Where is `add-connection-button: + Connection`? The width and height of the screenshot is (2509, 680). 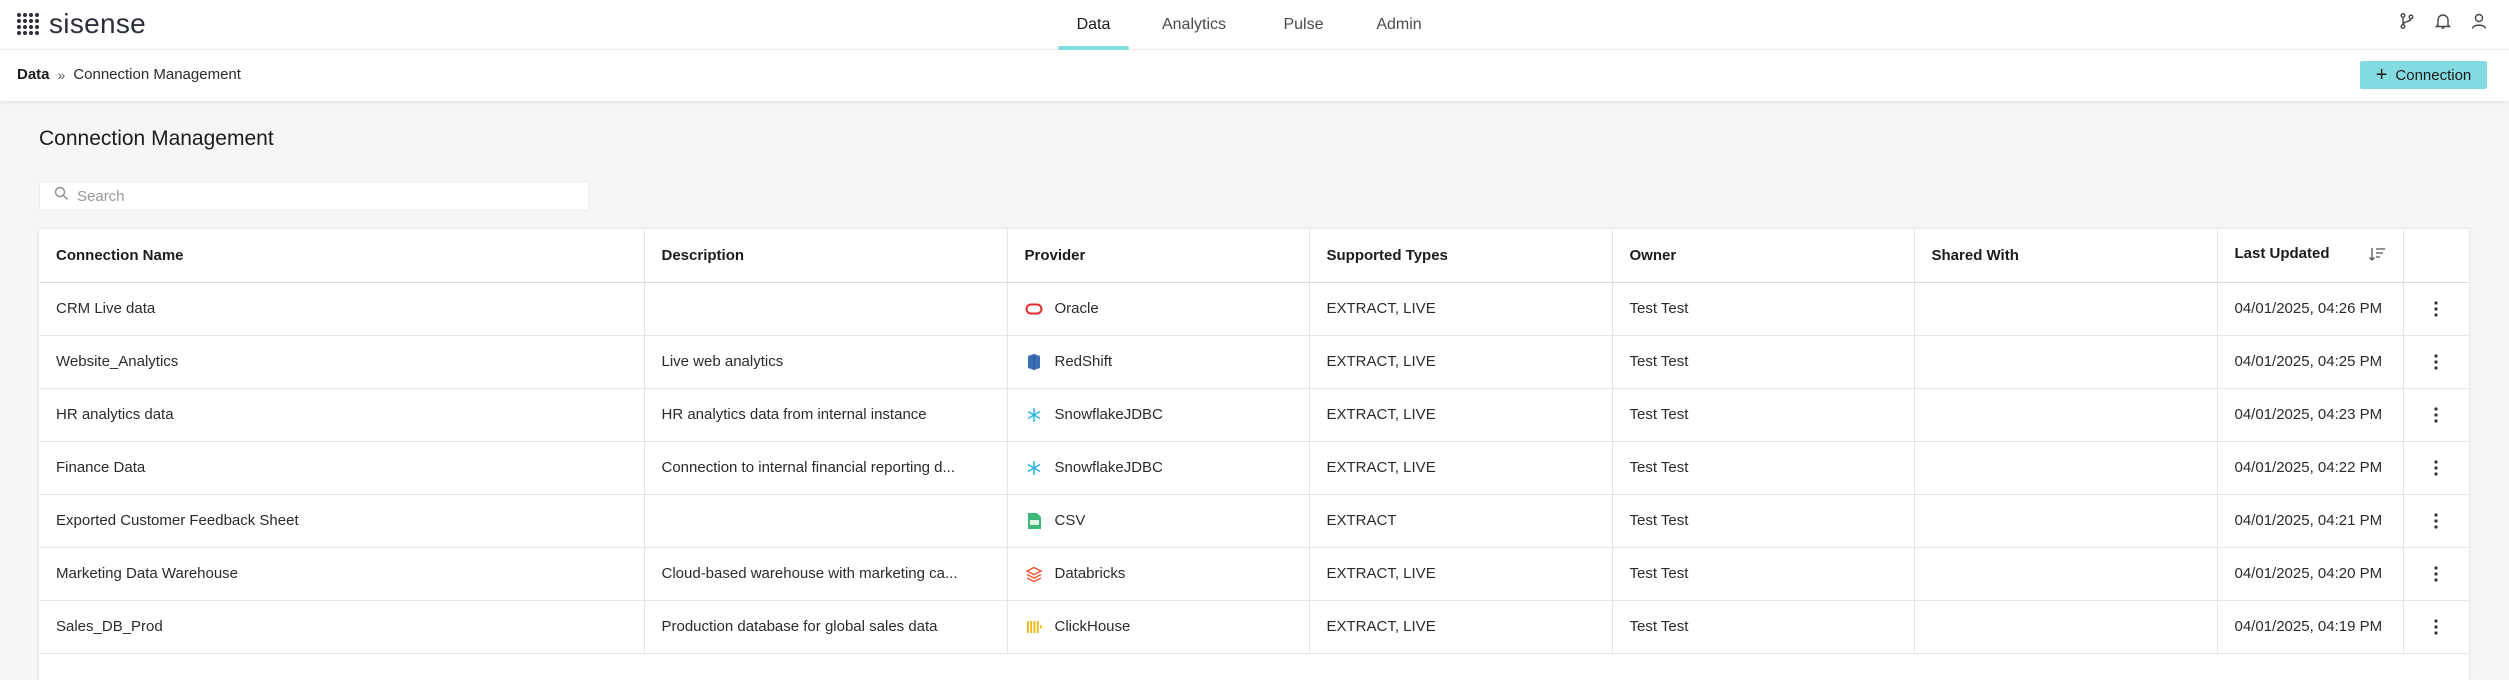
add-connection-button: + Connection is located at coordinates (2423, 75).